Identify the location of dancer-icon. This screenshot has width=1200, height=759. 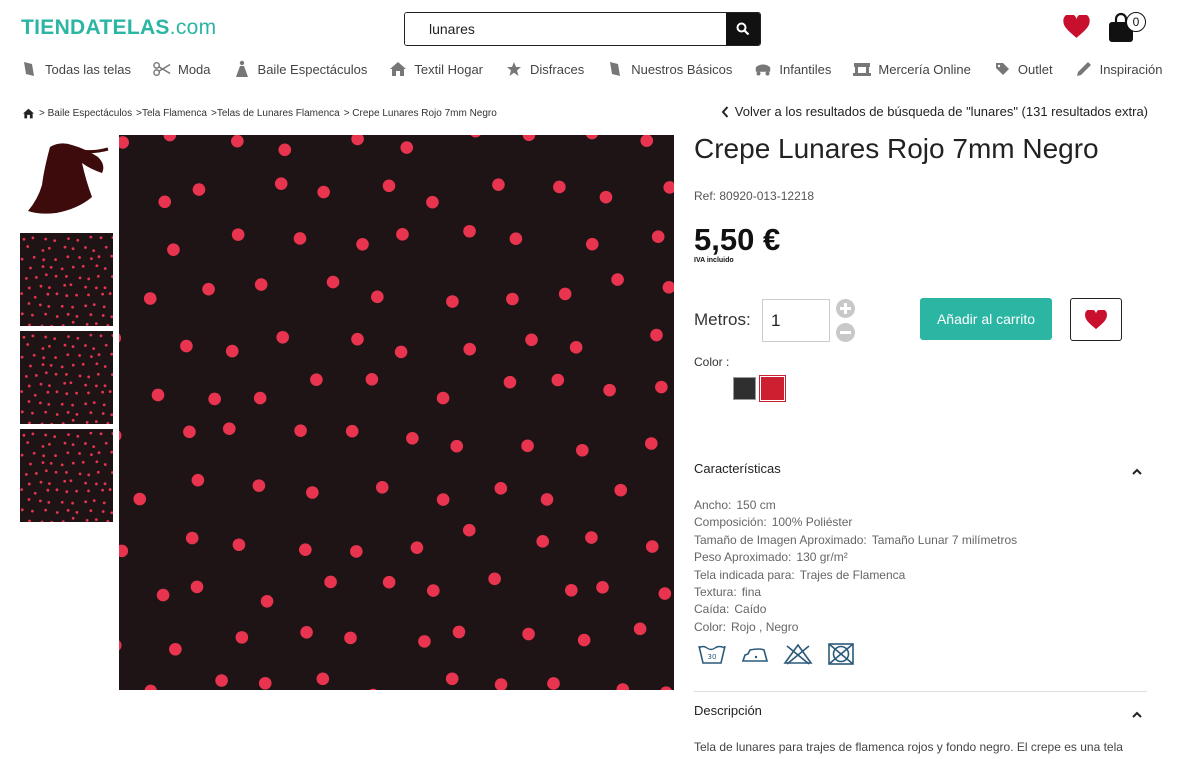
(242, 69).